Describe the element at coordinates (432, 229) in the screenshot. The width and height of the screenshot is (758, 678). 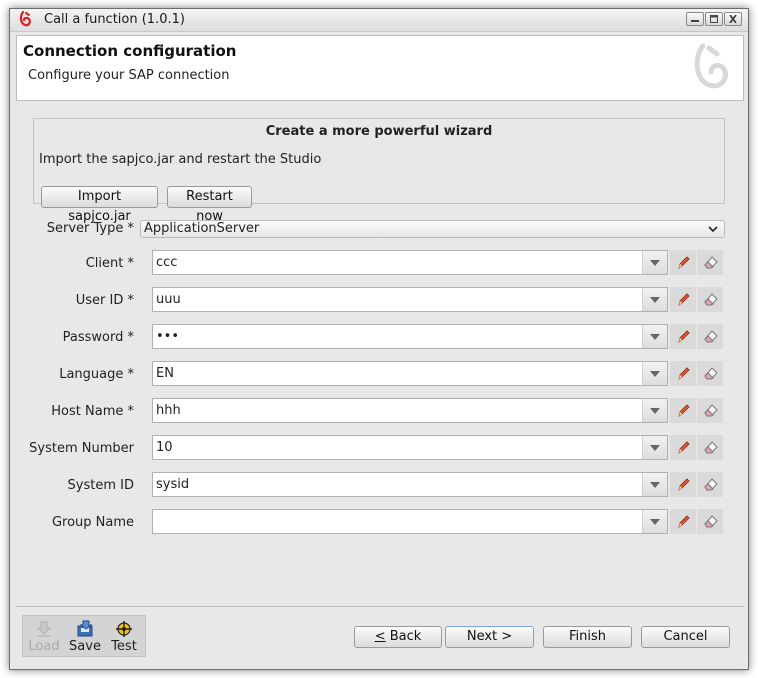
I see `server-type-select: ApplicationServer` at that location.